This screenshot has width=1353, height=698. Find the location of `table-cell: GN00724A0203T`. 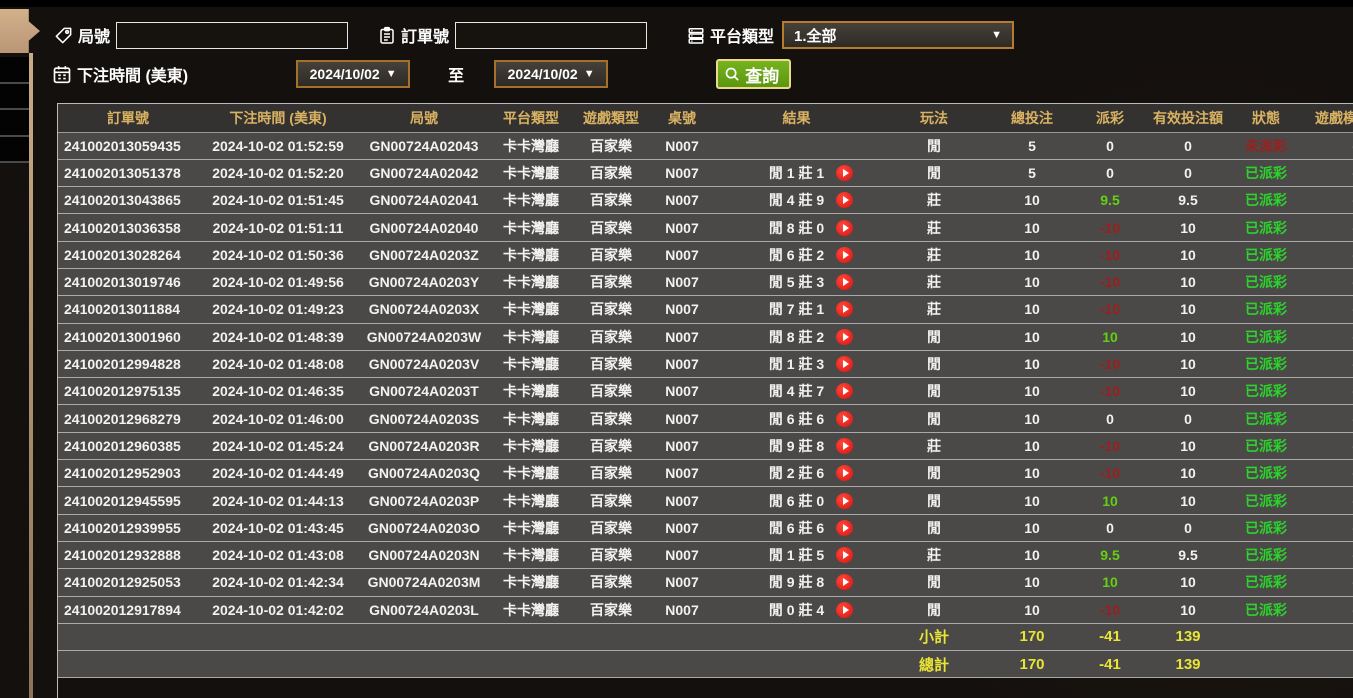

table-cell: GN00724A0203T is located at coordinates (424, 391).